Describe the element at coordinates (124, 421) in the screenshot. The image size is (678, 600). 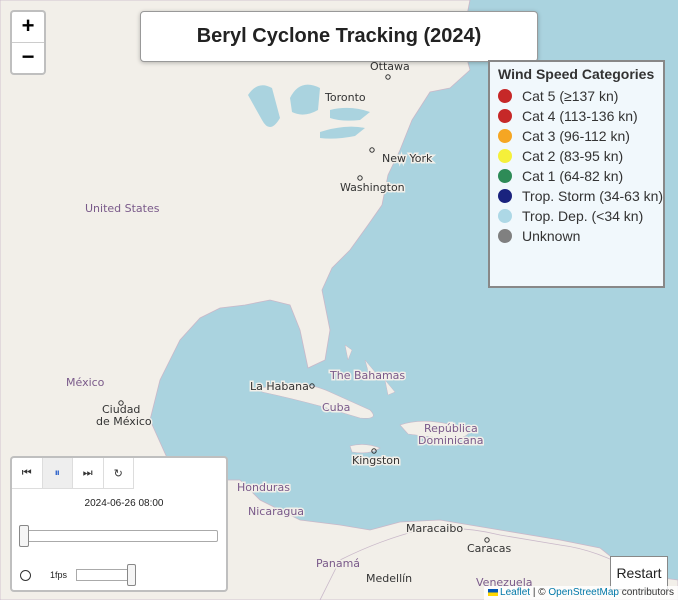
I see `map-label-de-mexico: de México` at that location.